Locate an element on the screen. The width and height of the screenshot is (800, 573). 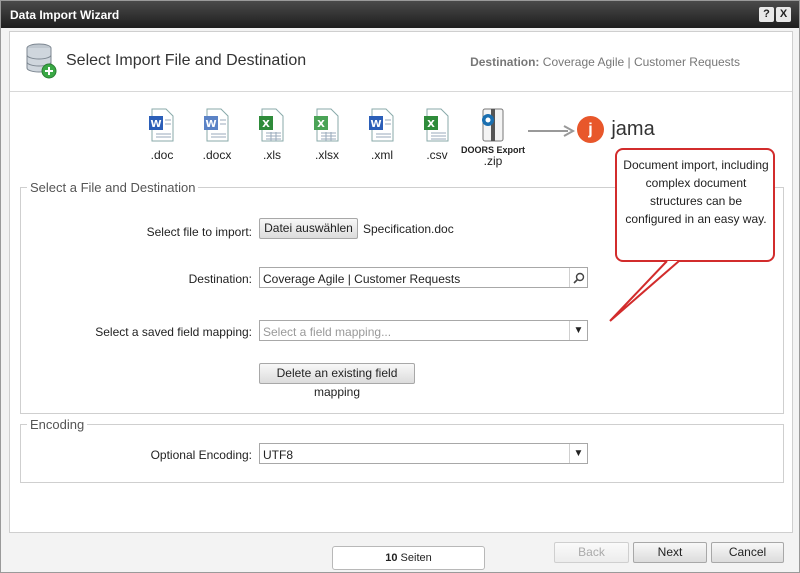
select-file-label: Select file to import: is located at coordinates (199, 232).